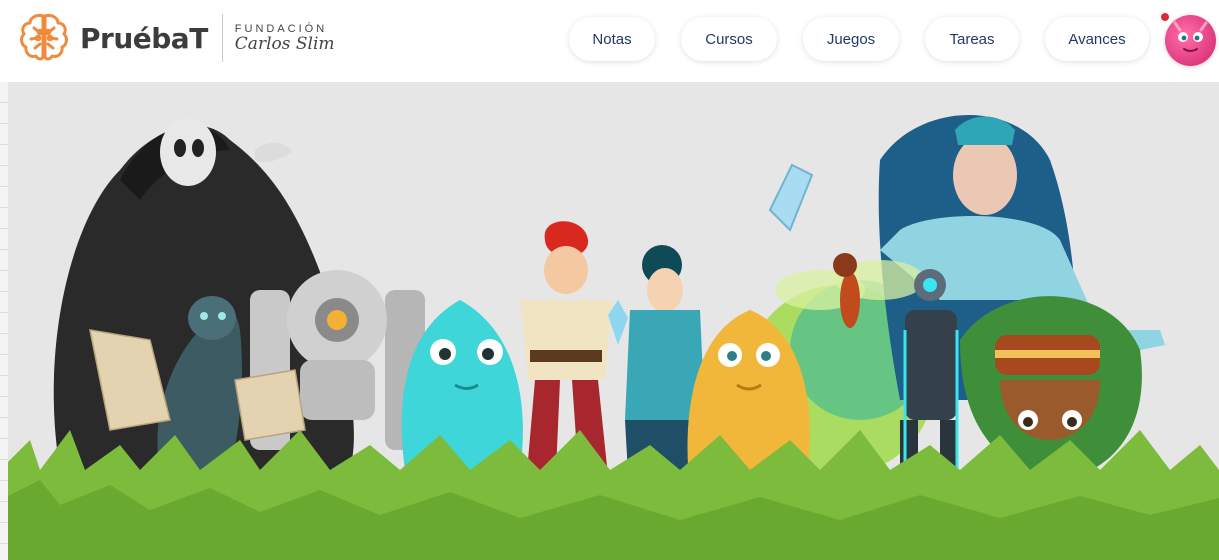 This screenshot has height=560, width=1219. I want to click on nav-label: Juegos, so click(851, 39).